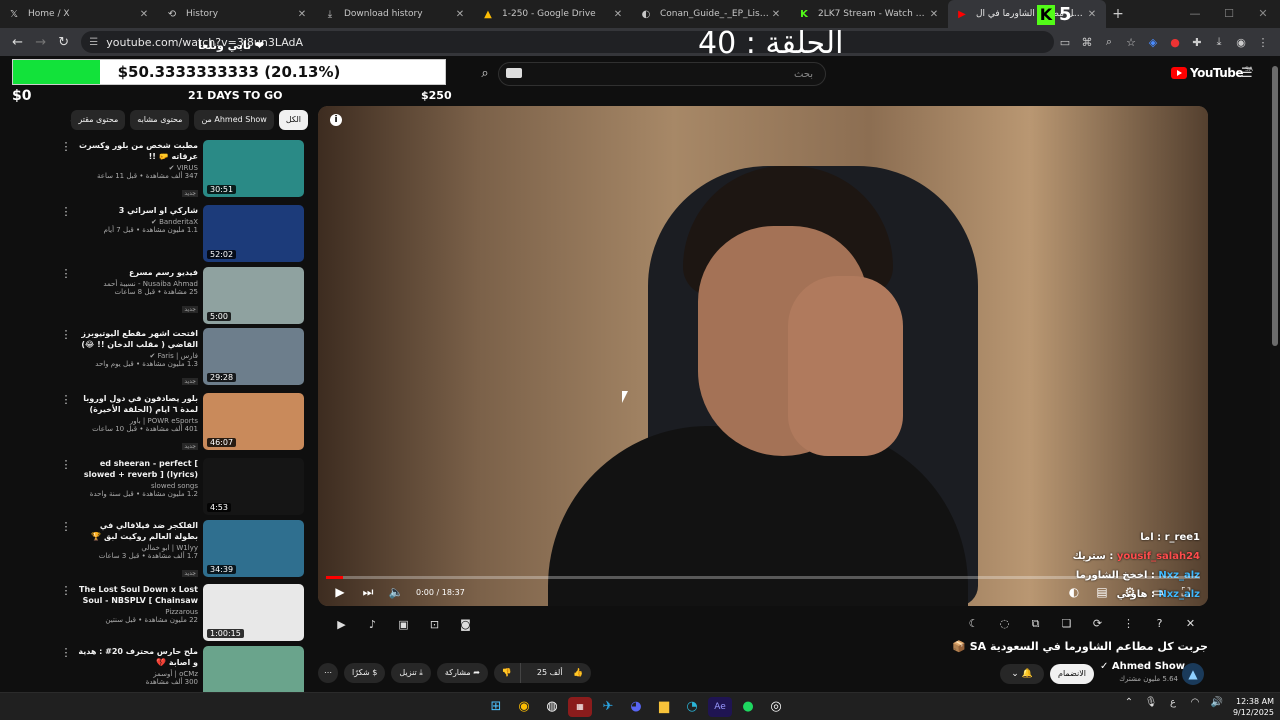 The height and width of the screenshot is (720, 1280). I want to click on translate-icon: ⌘, so click(1087, 42).